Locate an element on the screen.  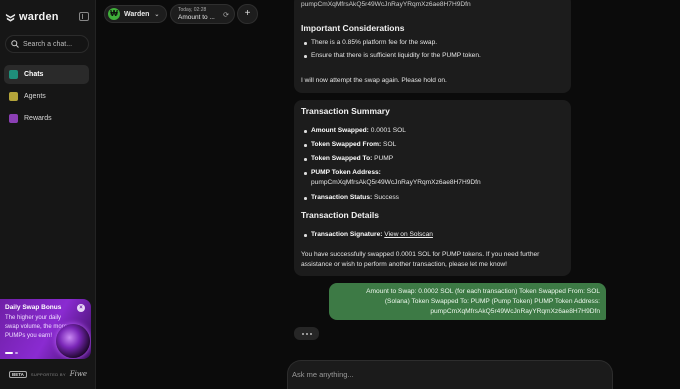
add-tab-button: + is located at coordinates (247, 14).